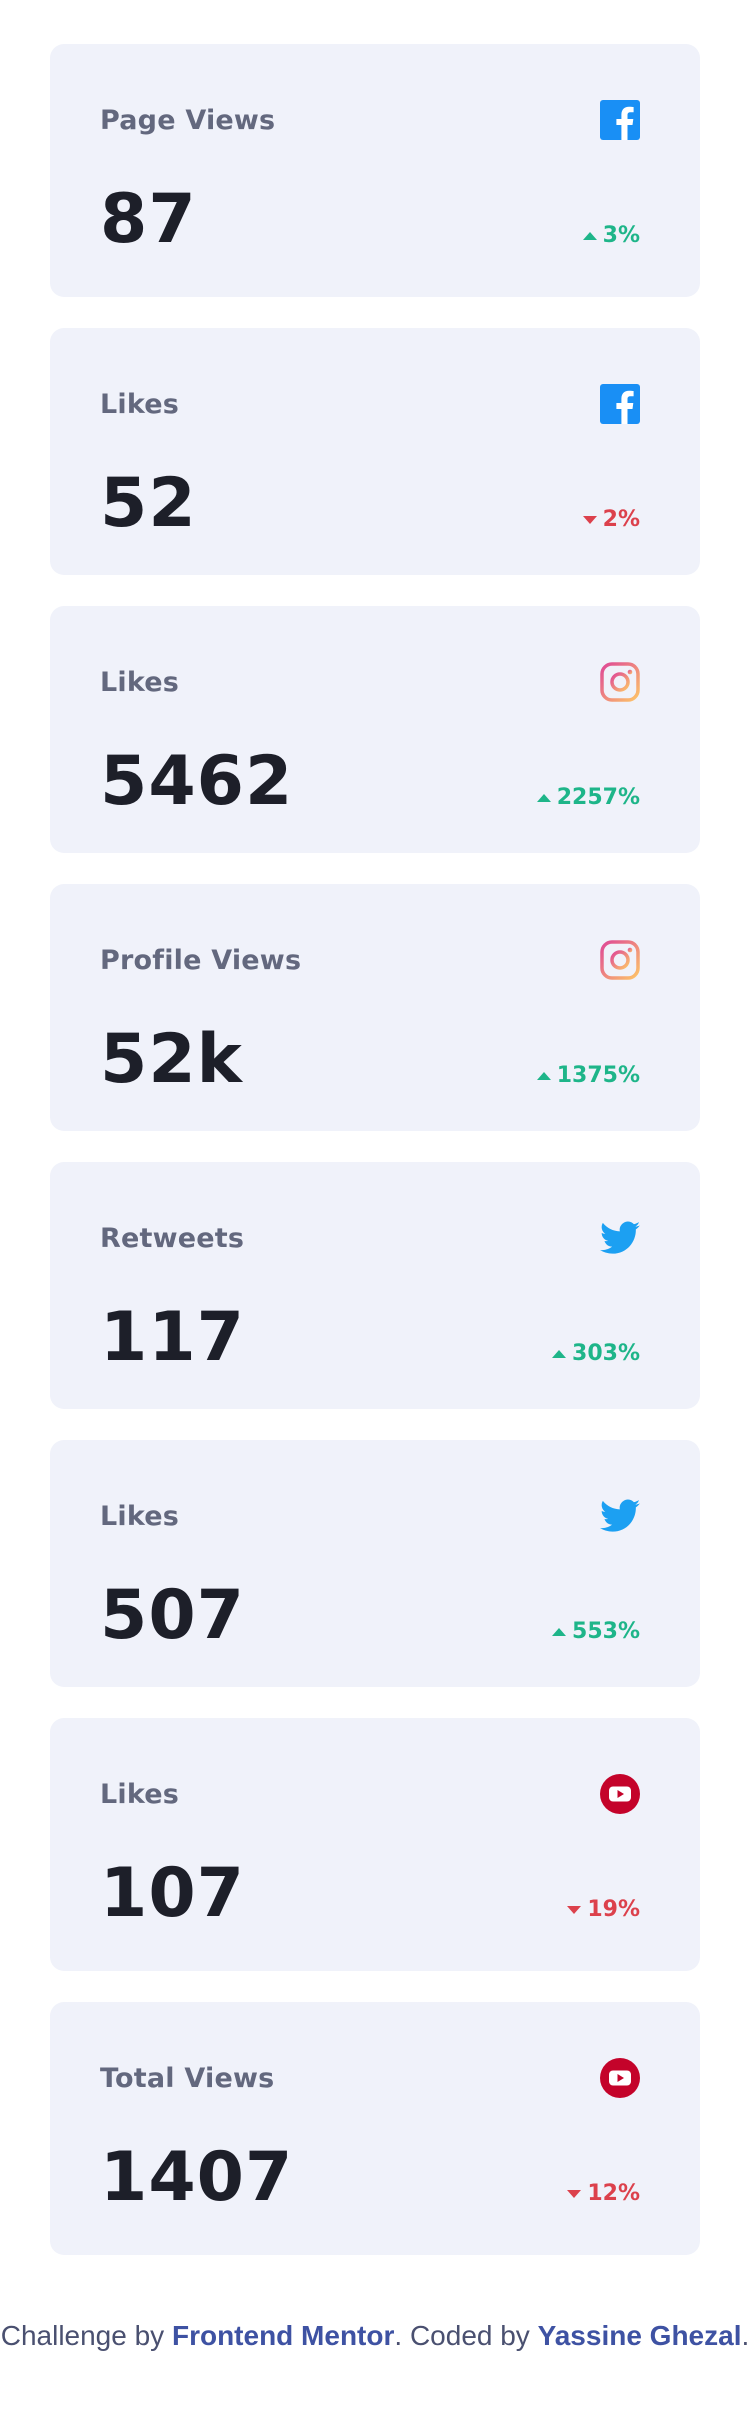 The width and height of the screenshot is (750, 2412). What do you see at coordinates (172, 1893) in the screenshot?
I see `card-value: 107` at bounding box center [172, 1893].